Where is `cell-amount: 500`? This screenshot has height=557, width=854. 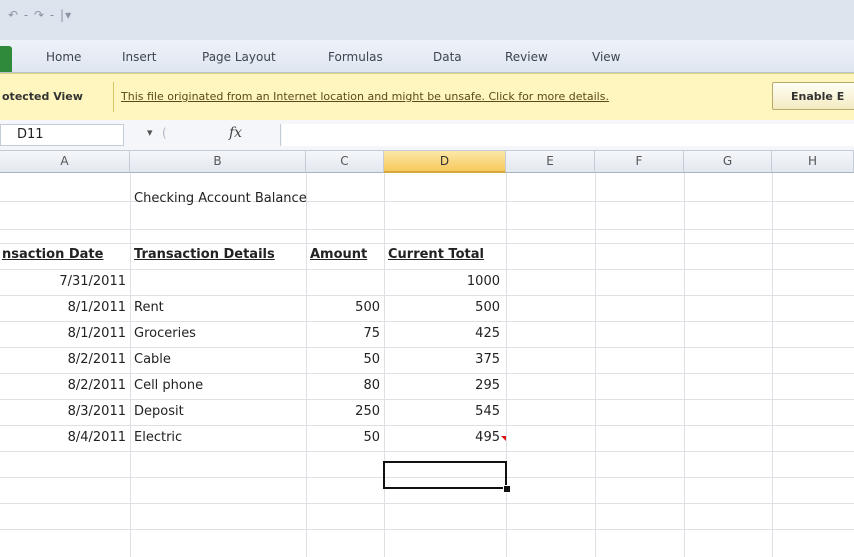 cell-amount: 500 is located at coordinates (343, 307).